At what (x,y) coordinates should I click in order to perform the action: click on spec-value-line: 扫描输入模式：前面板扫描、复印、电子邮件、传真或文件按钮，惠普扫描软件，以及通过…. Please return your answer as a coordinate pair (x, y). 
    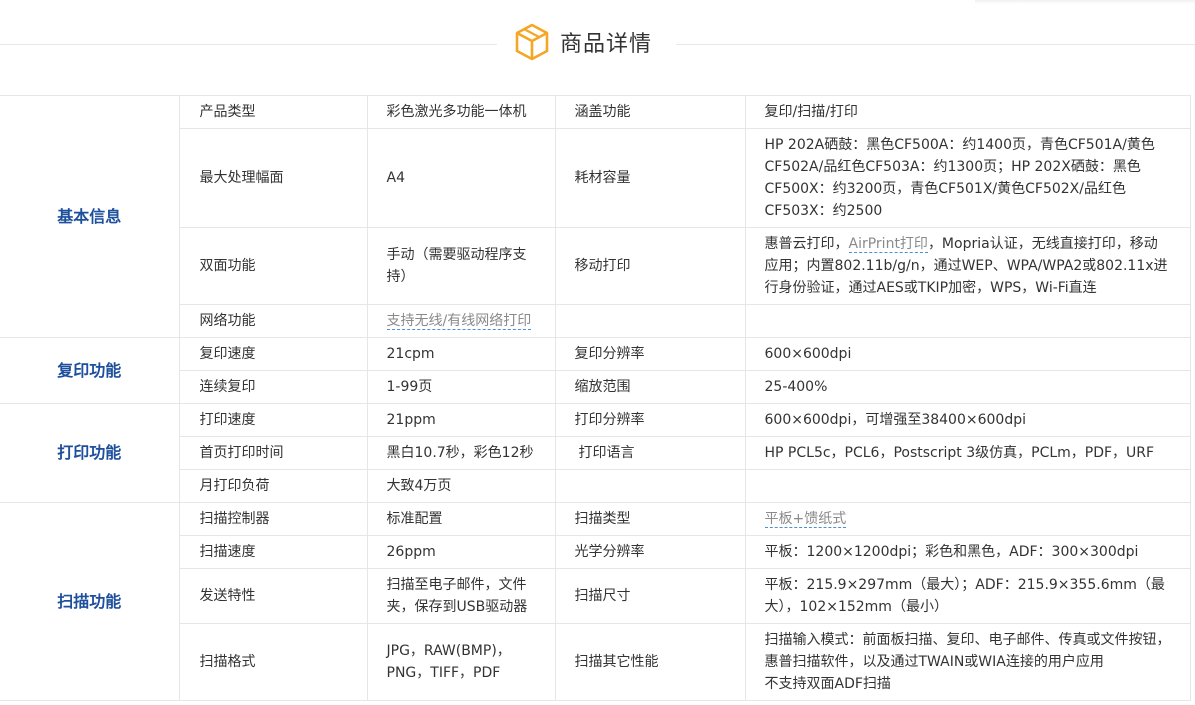
    Looking at the image, I should click on (967, 651).